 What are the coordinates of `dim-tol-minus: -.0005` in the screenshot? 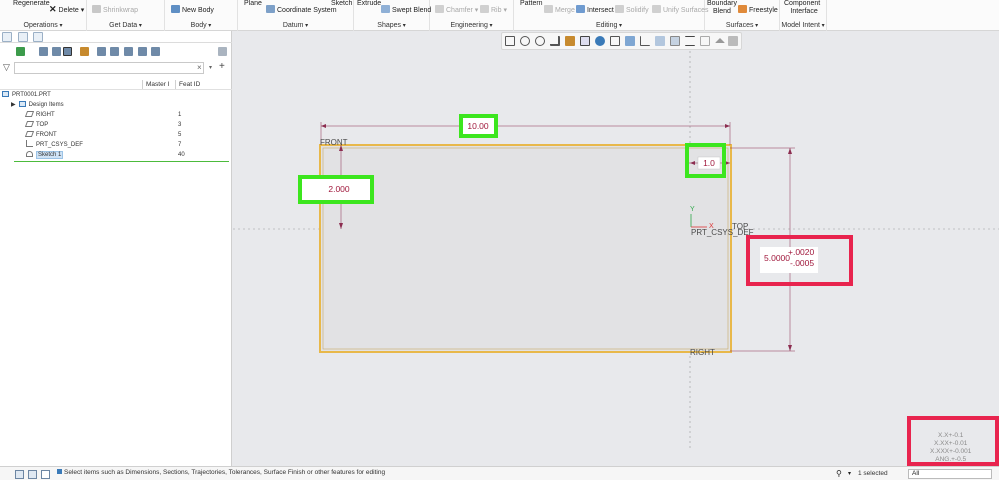 It's located at (802, 263).